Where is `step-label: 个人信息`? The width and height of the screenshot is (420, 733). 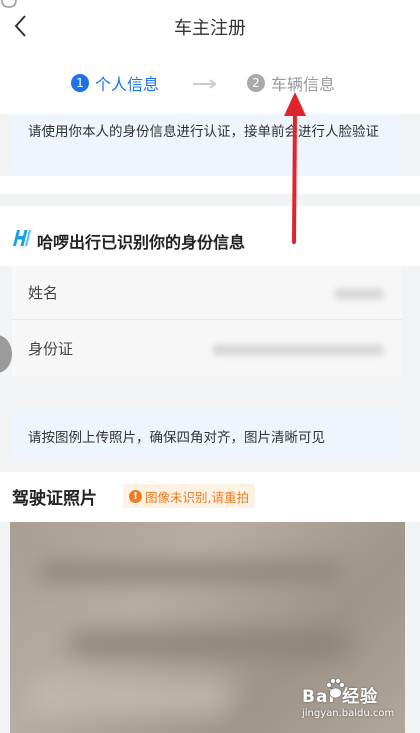 step-label: 个人信息 is located at coordinates (127, 84).